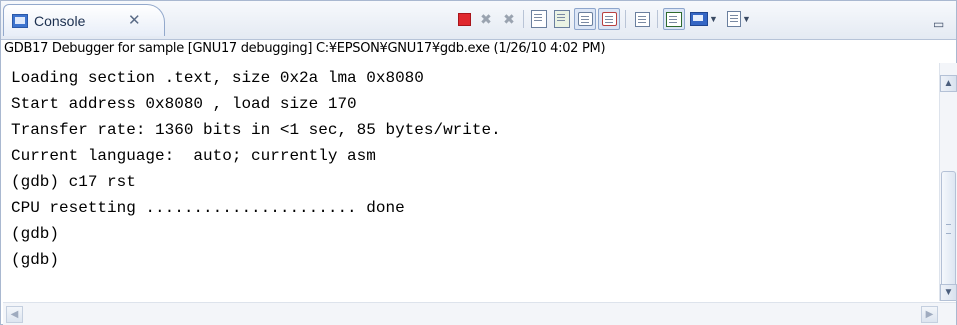 This screenshot has width=957, height=325. I want to click on scroll-up-icon: ▲, so click(948, 83).